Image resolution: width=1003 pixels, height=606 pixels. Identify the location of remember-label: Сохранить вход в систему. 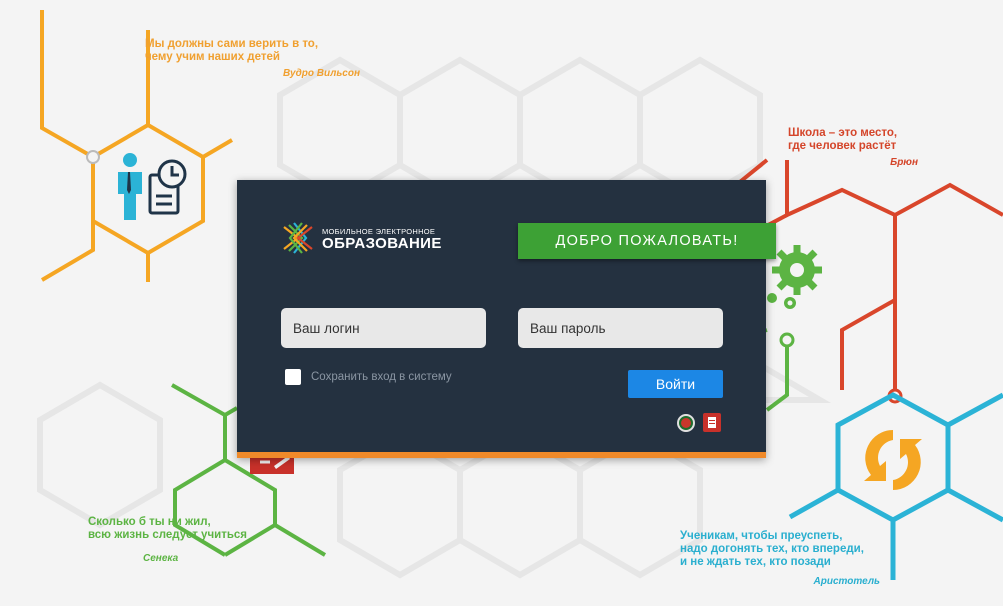
(381, 377).